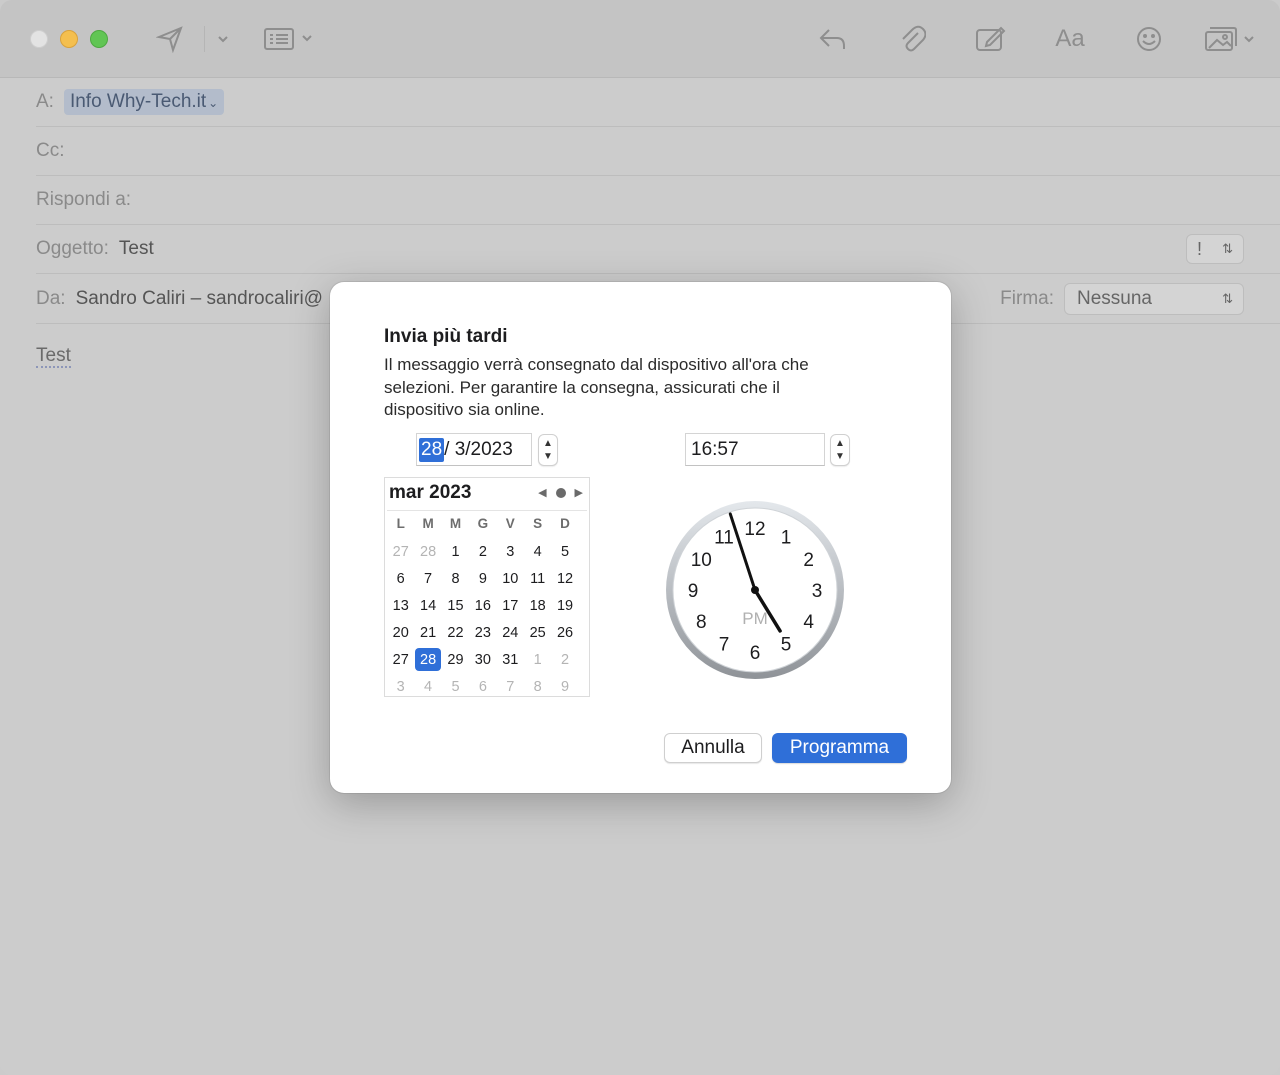 Image resolution: width=1280 pixels, height=1075 pixels. I want to click on markup-icon, so click(990, 39).